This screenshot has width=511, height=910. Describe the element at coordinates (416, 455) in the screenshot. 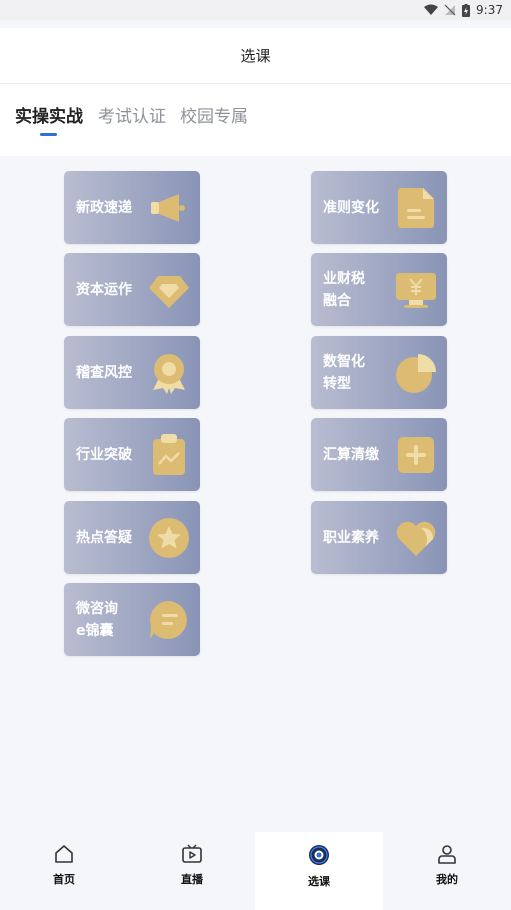

I see `plus-box-icon` at that location.